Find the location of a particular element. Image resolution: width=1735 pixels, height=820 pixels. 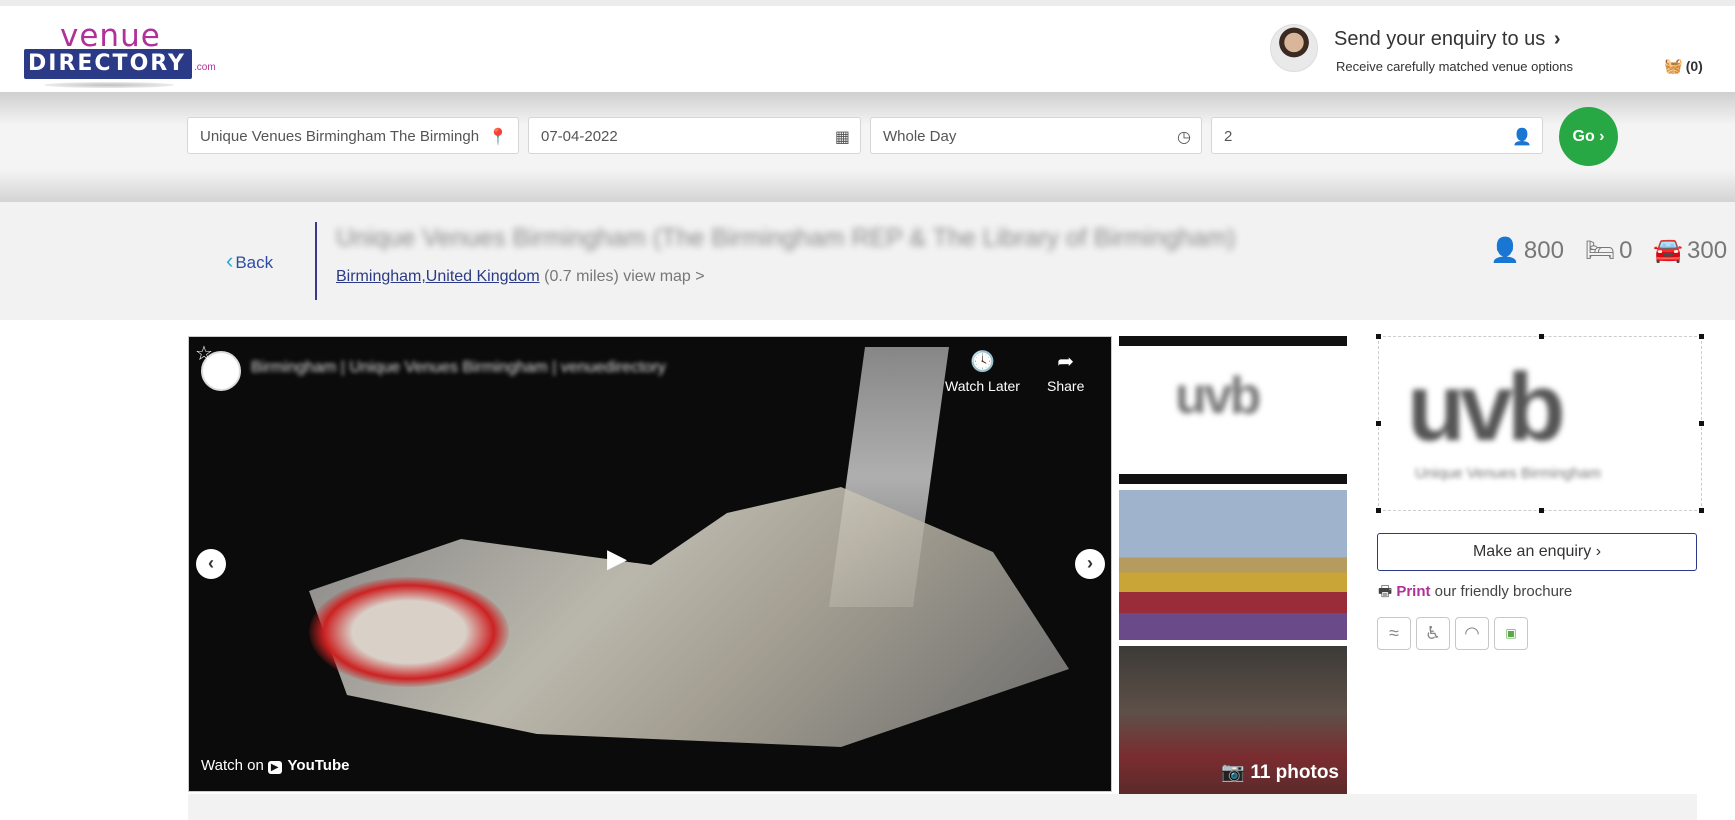

camera-icon: 📷 is located at coordinates (1233, 772).